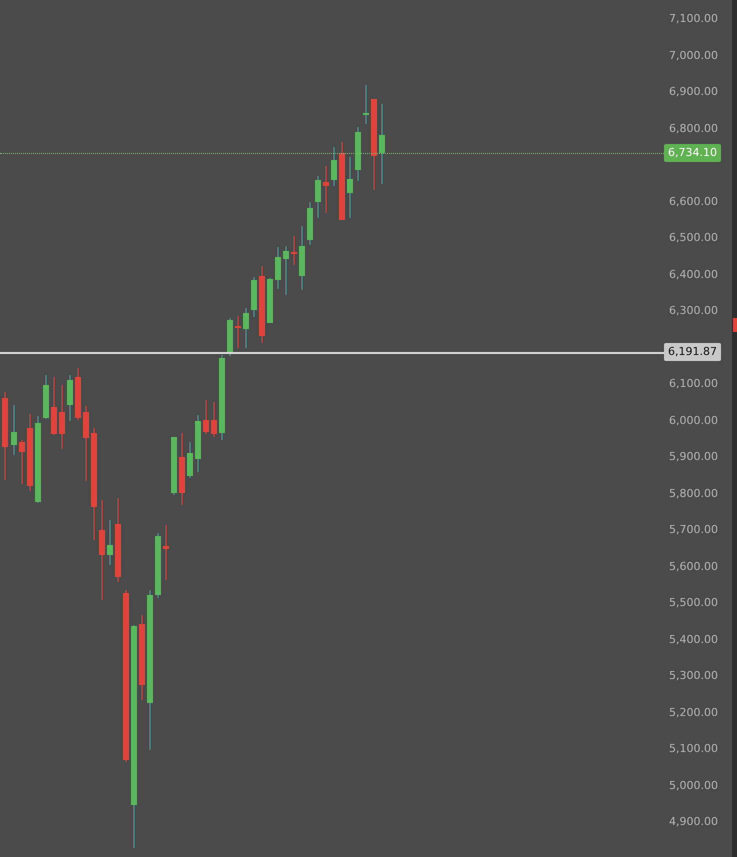  I want to click on price-axis-label: 7,100.00, so click(693, 19).